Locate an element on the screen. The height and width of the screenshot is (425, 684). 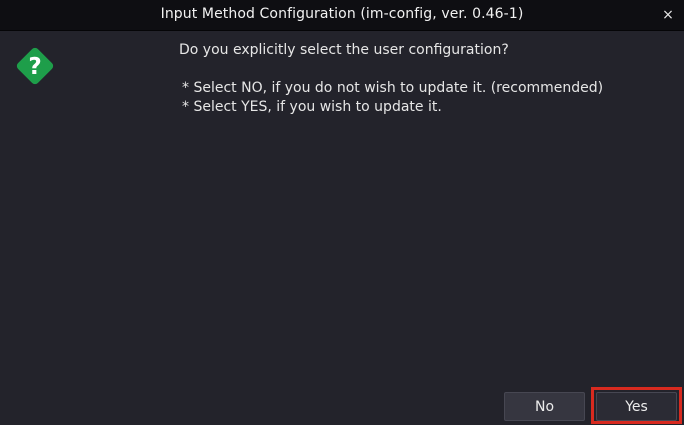
close-button: × is located at coordinates (668, 15).